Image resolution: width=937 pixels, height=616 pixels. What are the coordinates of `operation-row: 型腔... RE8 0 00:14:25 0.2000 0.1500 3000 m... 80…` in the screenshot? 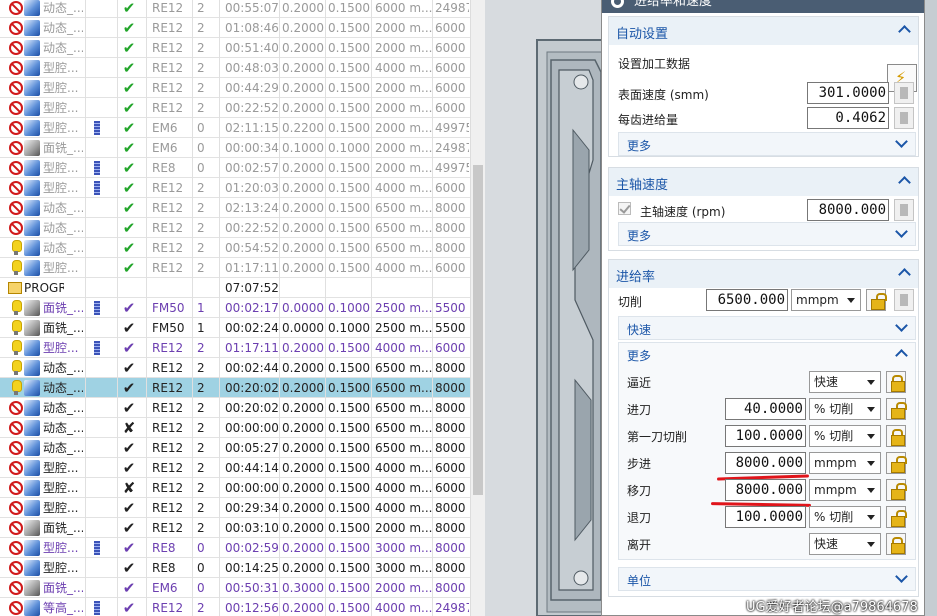 It's located at (235, 568).